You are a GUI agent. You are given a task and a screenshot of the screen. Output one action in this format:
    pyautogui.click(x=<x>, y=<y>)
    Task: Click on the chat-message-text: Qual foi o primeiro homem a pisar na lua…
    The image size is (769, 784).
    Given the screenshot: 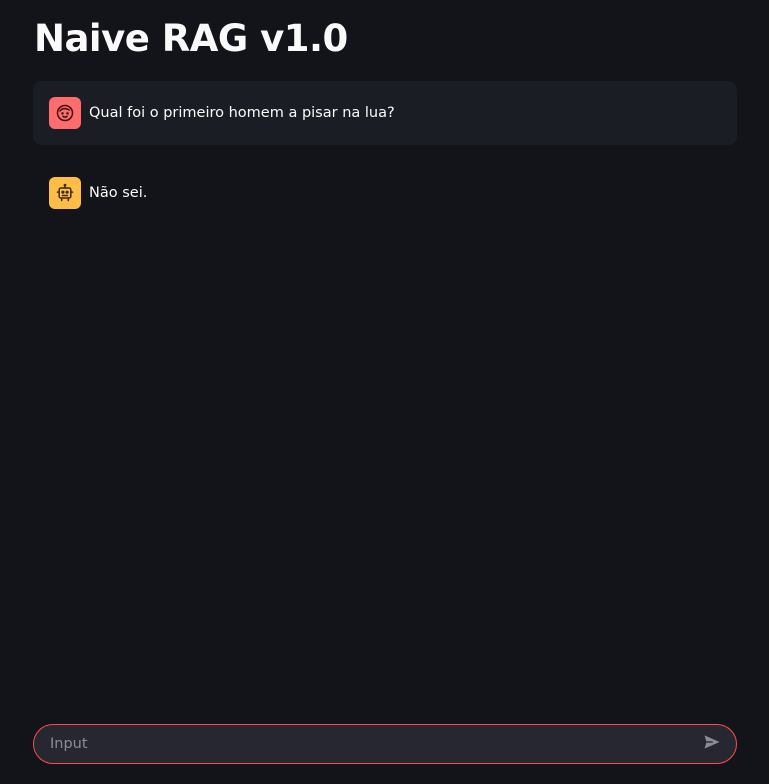 What is the action you would take?
    pyautogui.click(x=242, y=113)
    